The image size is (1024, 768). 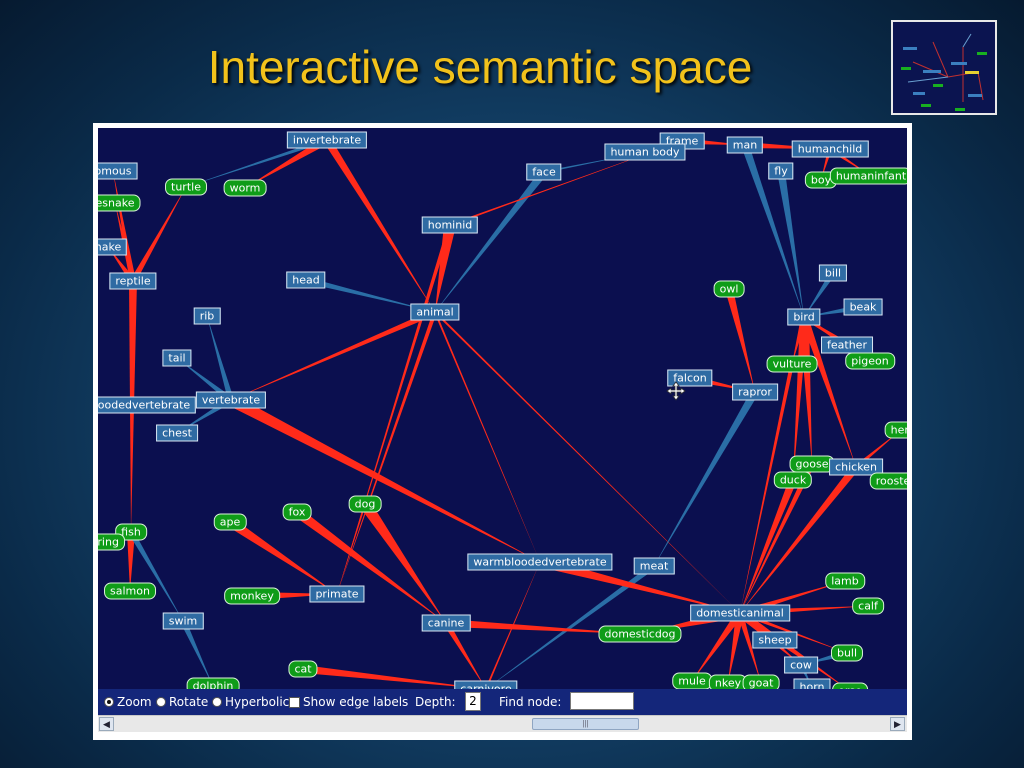 I want to click on node-invertebrate: invertebrate, so click(x=327, y=140).